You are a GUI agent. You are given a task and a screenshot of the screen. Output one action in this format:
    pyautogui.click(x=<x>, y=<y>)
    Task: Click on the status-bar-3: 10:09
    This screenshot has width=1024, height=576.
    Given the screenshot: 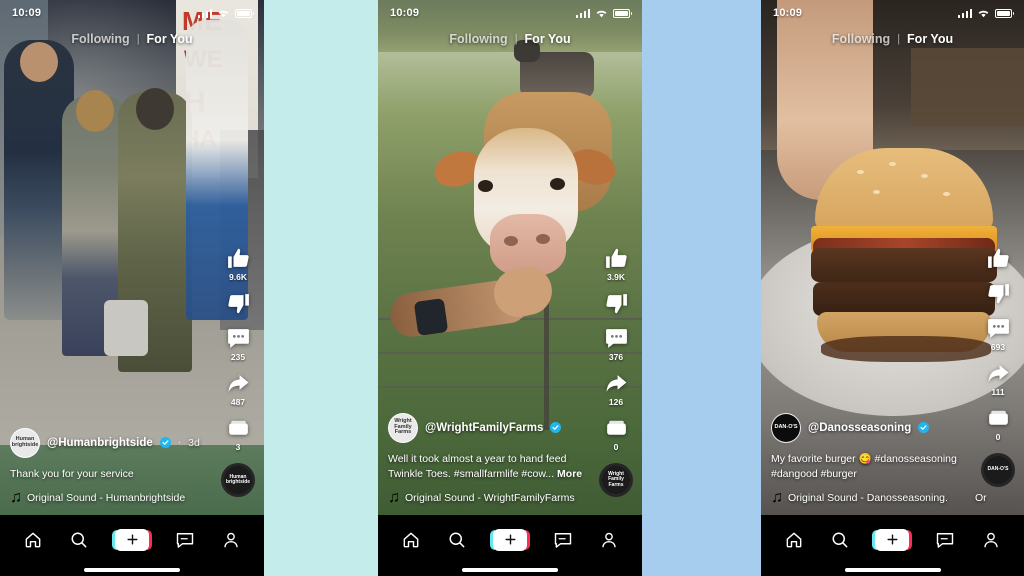 What is the action you would take?
    pyautogui.click(x=892, y=13)
    